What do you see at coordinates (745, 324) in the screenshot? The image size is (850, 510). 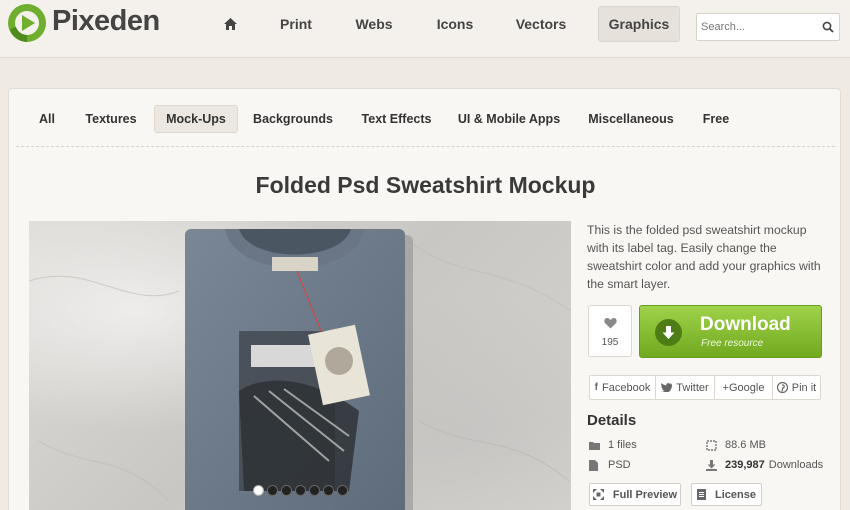 I see `download-title: Download` at bounding box center [745, 324].